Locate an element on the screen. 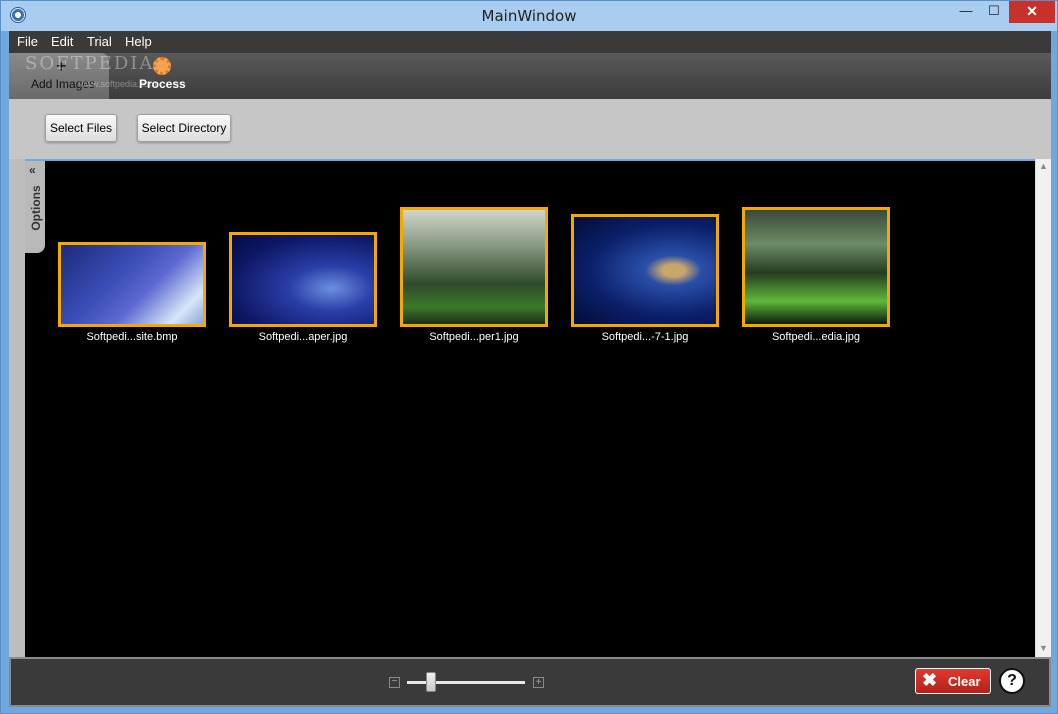 The image size is (1058, 714). clear-icon: ✖ is located at coordinates (930, 680).